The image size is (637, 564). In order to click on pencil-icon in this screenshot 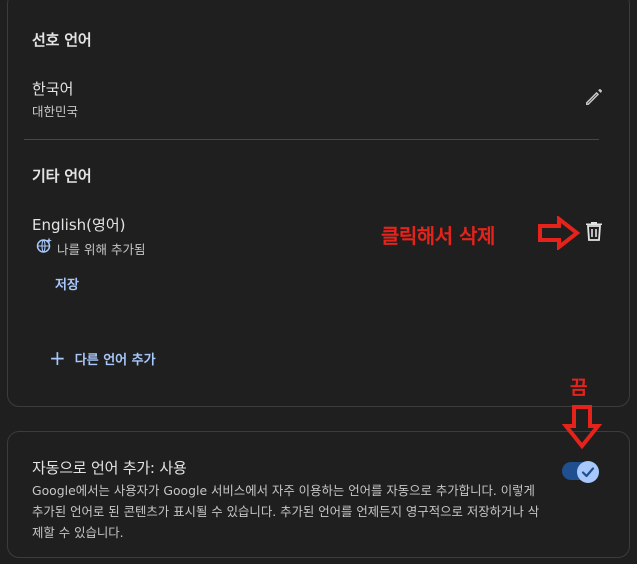, I will do `click(594, 97)`.